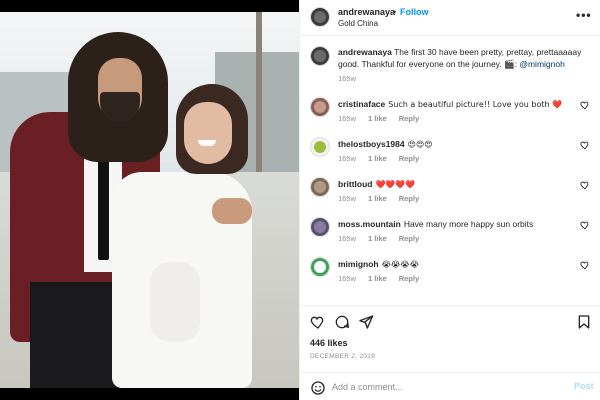 This screenshot has height=400, width=600. What do you see at coordinates (395, 184) in the screenshot?
I see `comment-body: ❤️❤️❤️❤️` at bounding box center [395, 184].